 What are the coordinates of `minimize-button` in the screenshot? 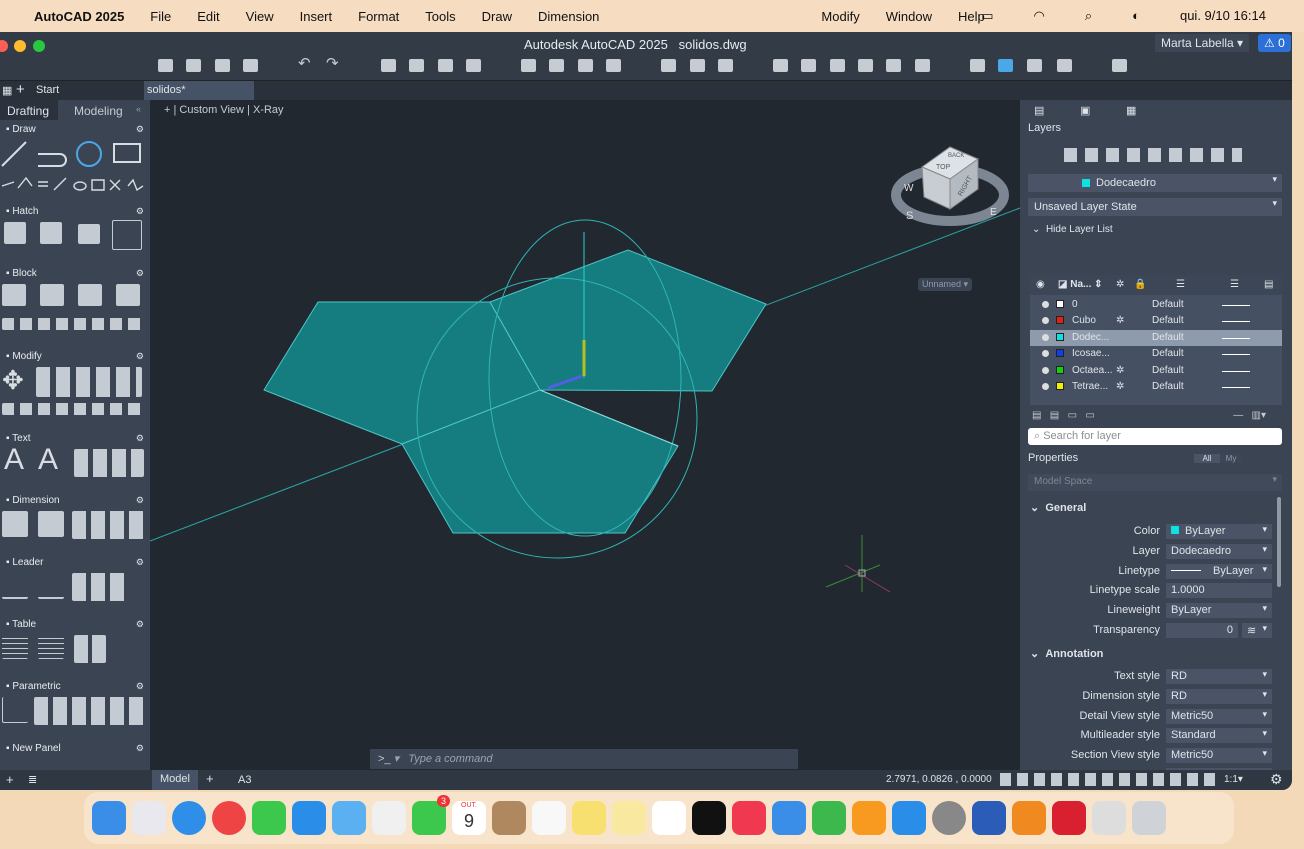 It's located at (20, 46).